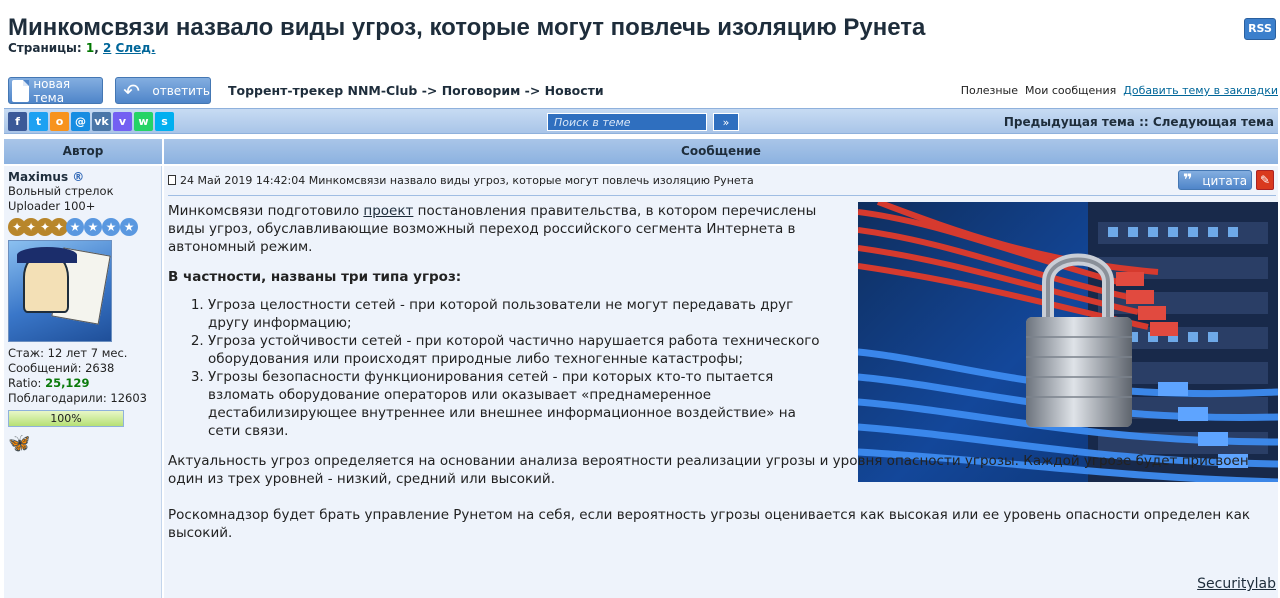 This screenshot has width=1280, height=598. I want to click on rank-stars: ✦ ✦ ✦ ✦ ★ ★ ★ ★, so click(82, 227).